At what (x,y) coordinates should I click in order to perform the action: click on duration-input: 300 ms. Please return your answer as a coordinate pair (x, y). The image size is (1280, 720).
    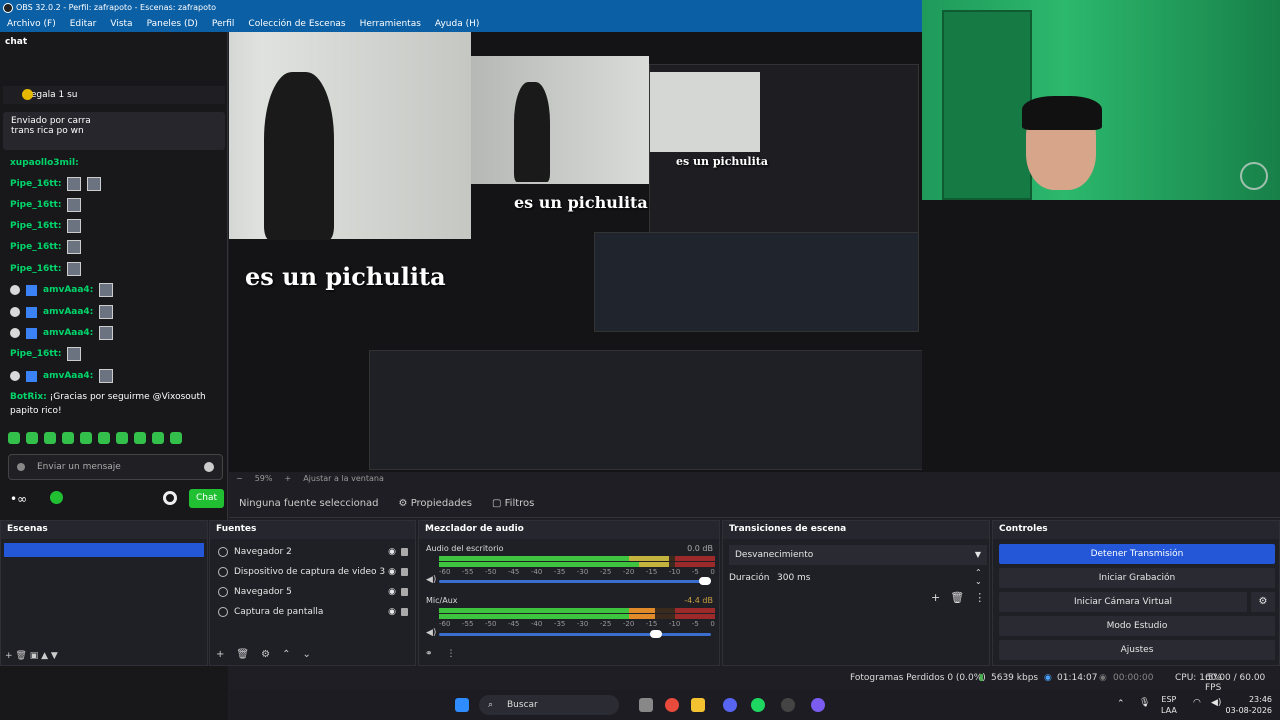
    Looking at the image, I should click on (794, 578).